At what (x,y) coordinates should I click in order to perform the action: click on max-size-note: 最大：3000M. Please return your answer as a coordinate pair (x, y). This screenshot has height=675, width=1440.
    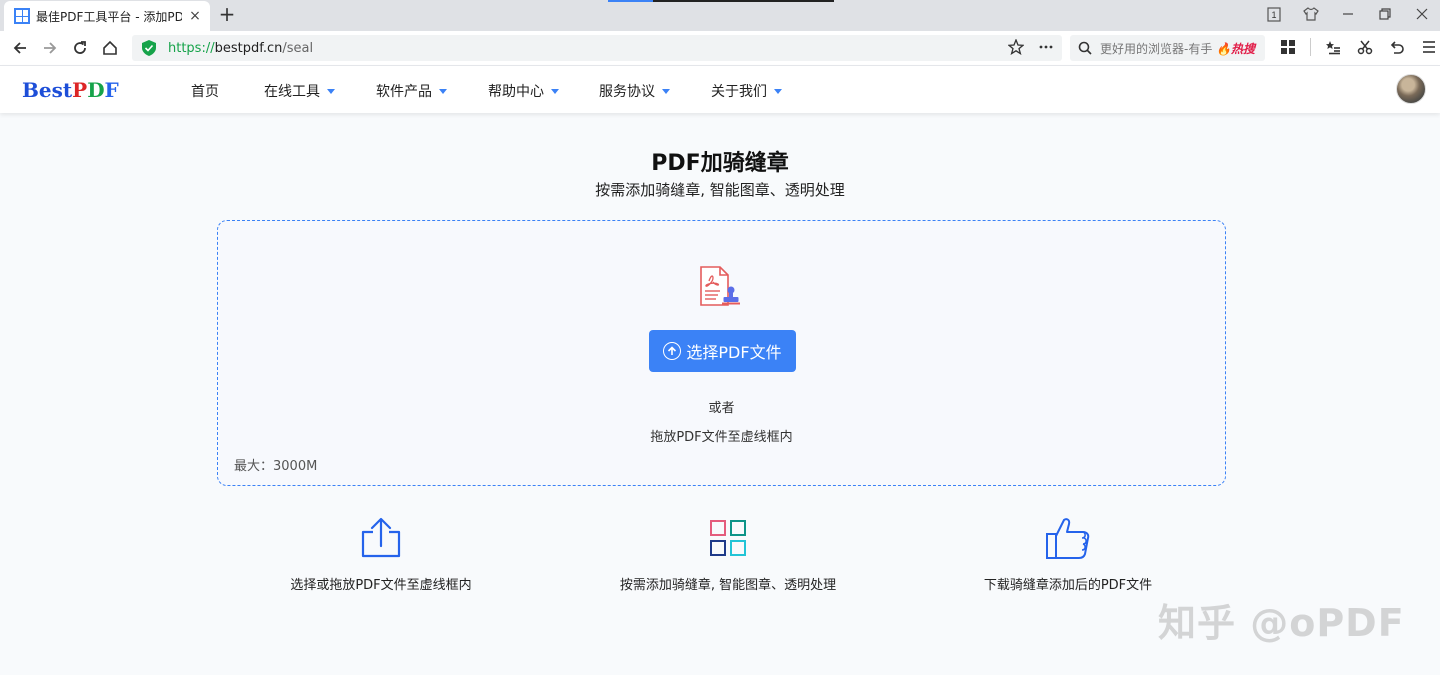
    Looking at the image, I should click on (276, 466).